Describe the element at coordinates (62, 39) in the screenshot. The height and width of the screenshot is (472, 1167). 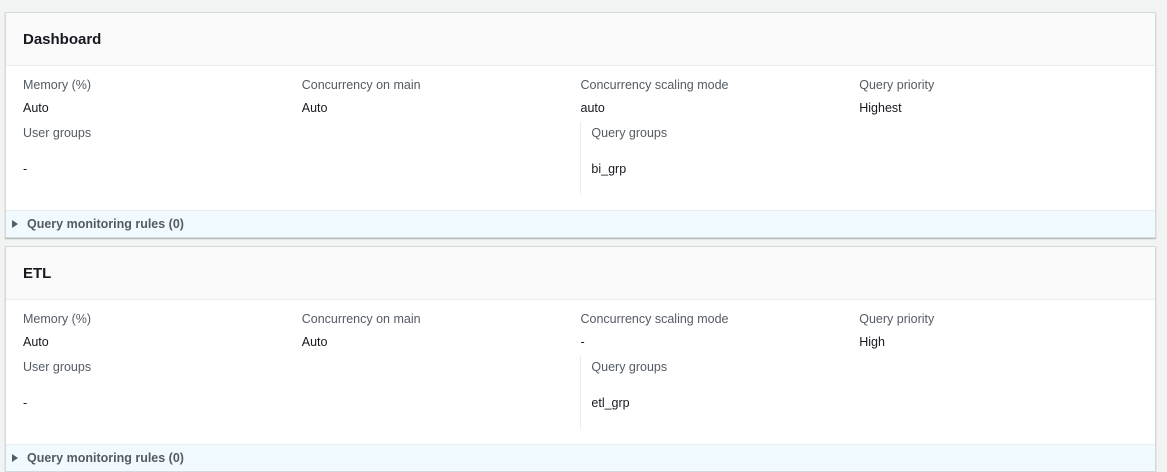
I see `panel-title: Dashboard` at that location.